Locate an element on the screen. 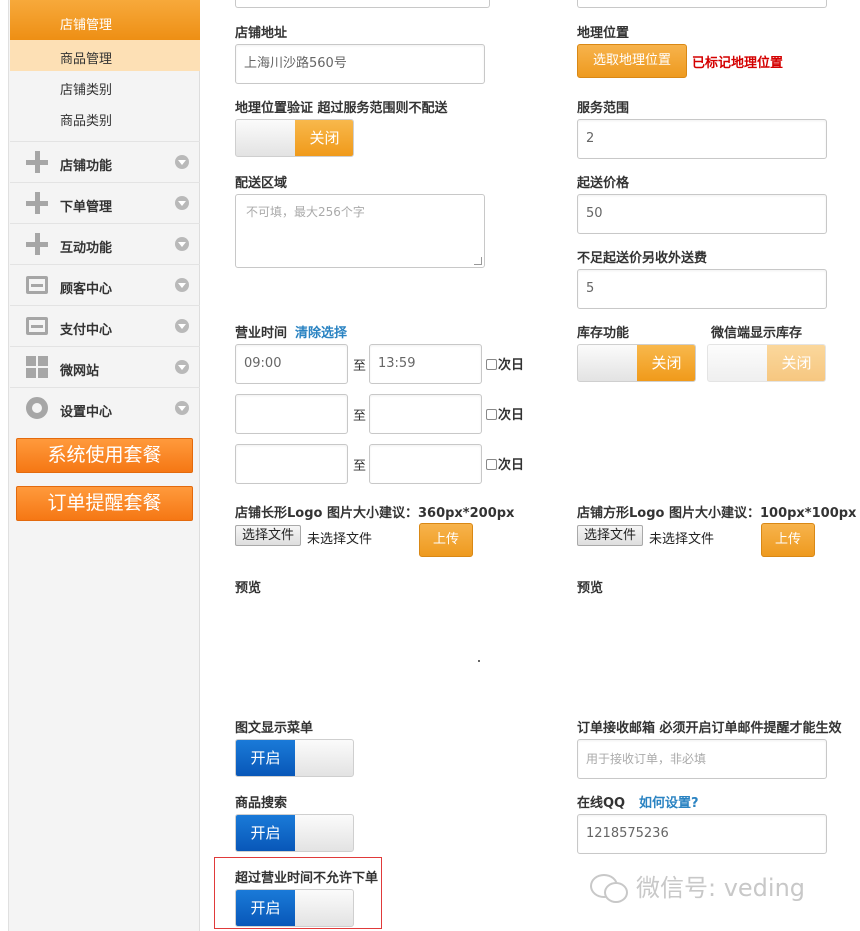  sidebar-item-order-management: 下单管理 is located at coordinates (105, 202).